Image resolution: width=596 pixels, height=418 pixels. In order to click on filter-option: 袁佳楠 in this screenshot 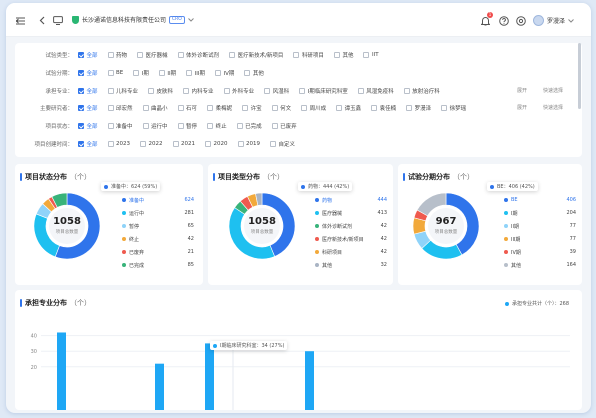, I will do `click(383, 108)`.